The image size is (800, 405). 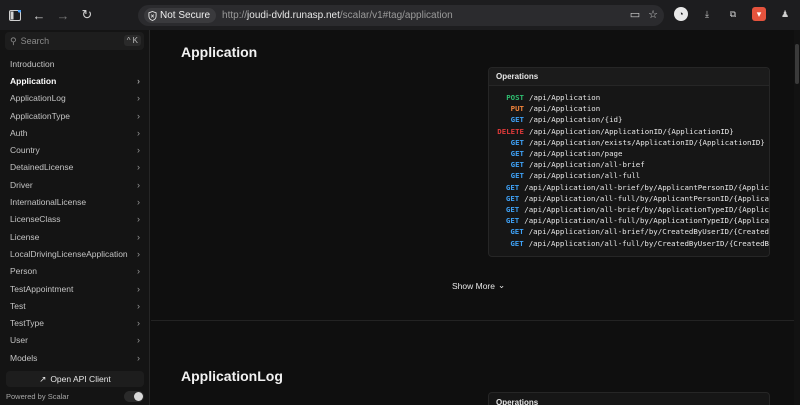 I want to click on bookmark-star-icon: ☆, so click(x=653, y=14).